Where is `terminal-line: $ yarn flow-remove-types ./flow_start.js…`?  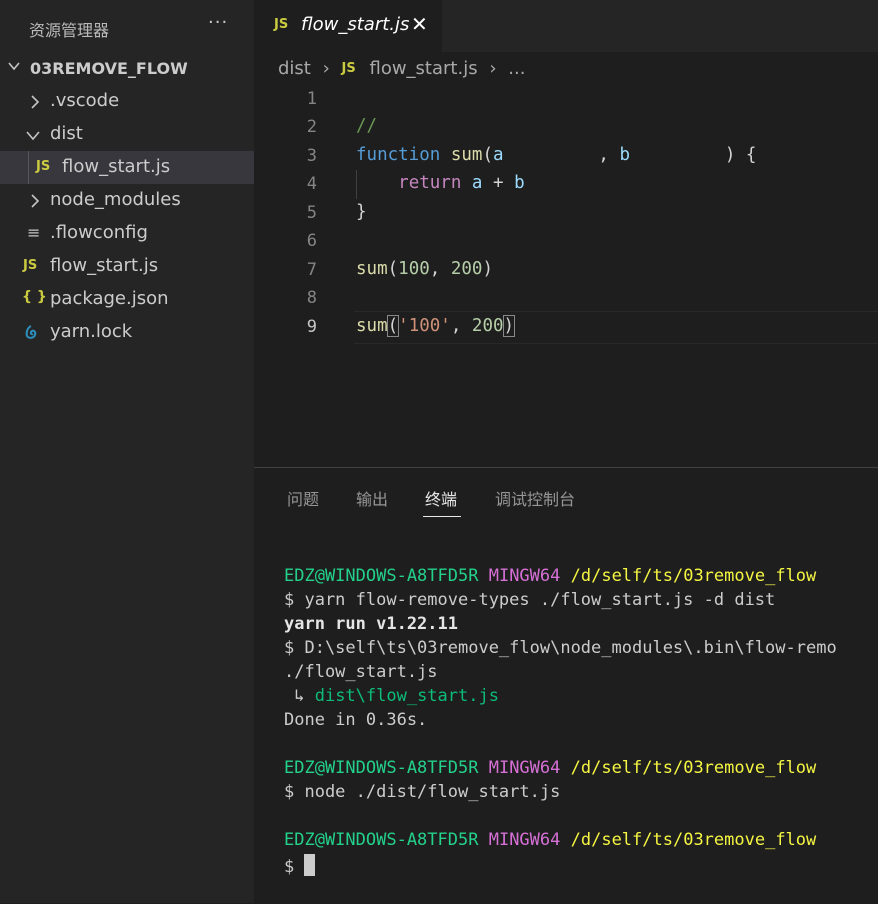
terminal-line: $ yarn flow-remove-types ./flow_start.js… is located at coordinates (530, 600).